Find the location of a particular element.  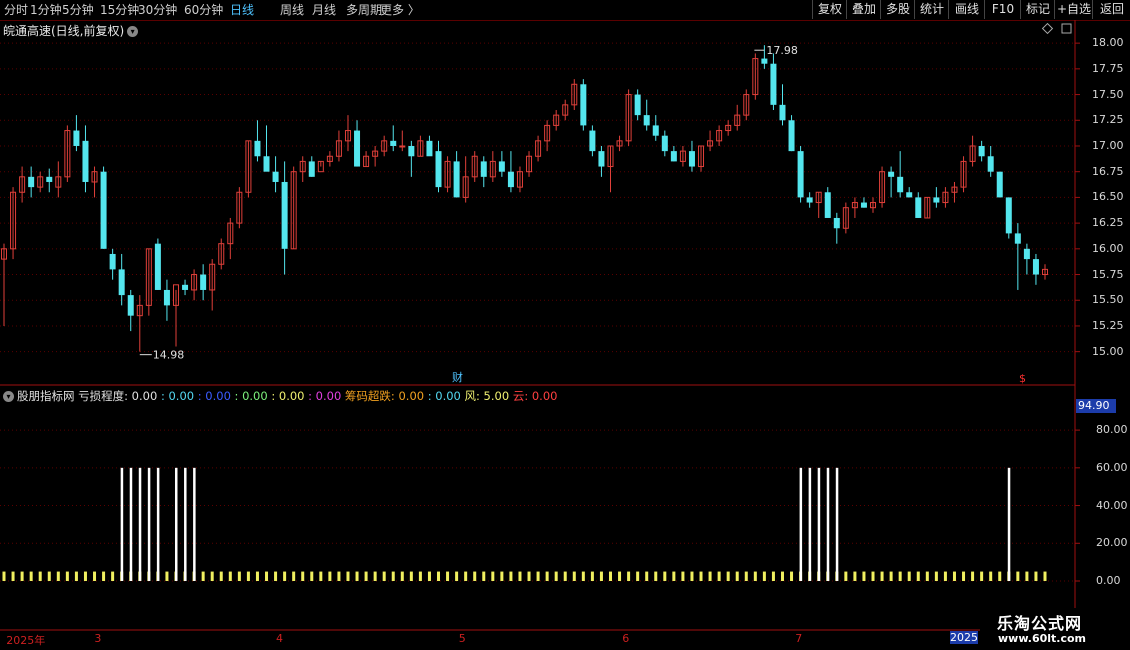

indicator-tick: 40.00 is located at coordinates (1112, 505).